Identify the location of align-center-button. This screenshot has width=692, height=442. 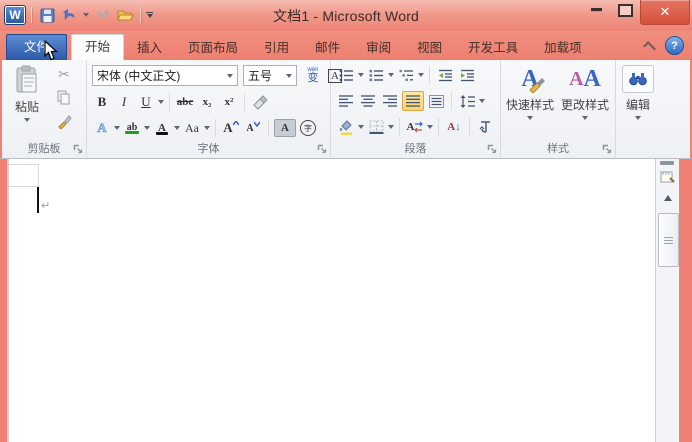
(368, 101).